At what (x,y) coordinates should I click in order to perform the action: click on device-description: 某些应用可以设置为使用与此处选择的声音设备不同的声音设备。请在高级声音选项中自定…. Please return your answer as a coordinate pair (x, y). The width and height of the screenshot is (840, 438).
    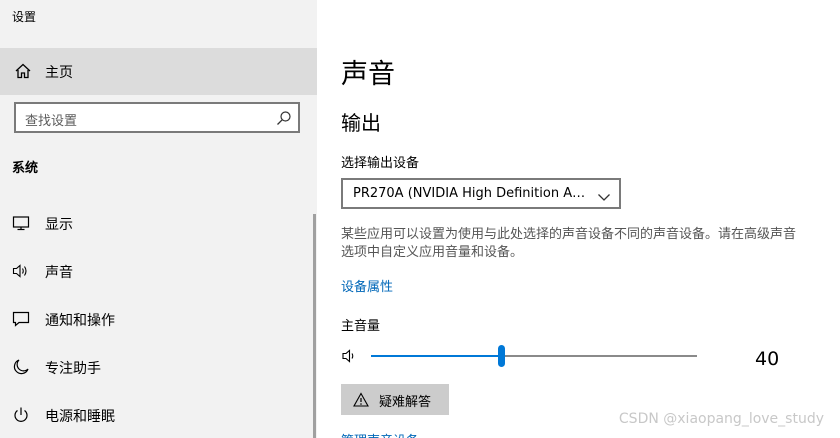
    Looking at the image, I should click on (569, 243).